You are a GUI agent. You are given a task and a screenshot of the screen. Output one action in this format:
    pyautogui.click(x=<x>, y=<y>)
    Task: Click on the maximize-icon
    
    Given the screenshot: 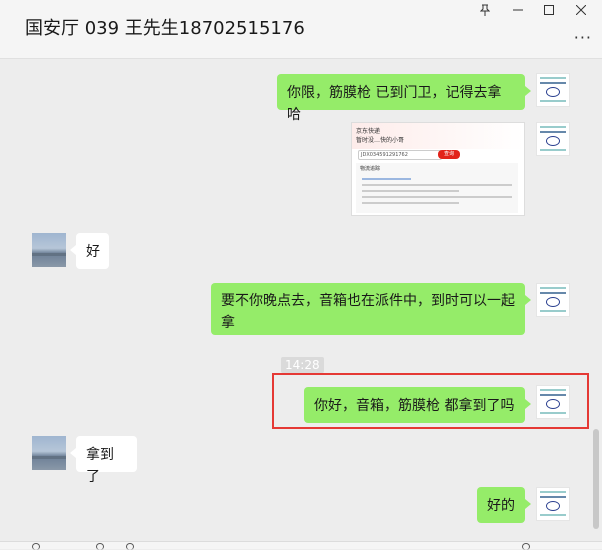 What is the action you would take?
    pyautogui.click(x=549, y=10)
    